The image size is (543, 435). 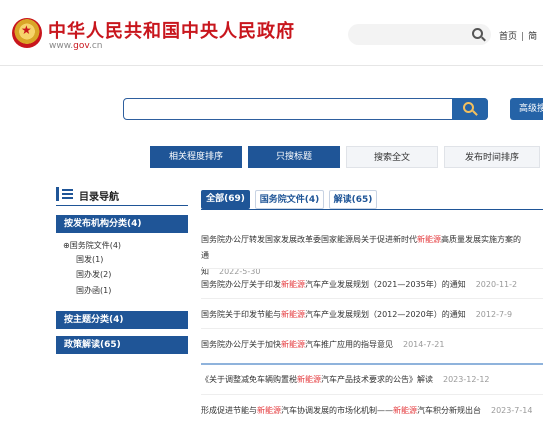 I want to click on nav-group-by-topic: 按主题分类(4), so click(x=122, y=320).